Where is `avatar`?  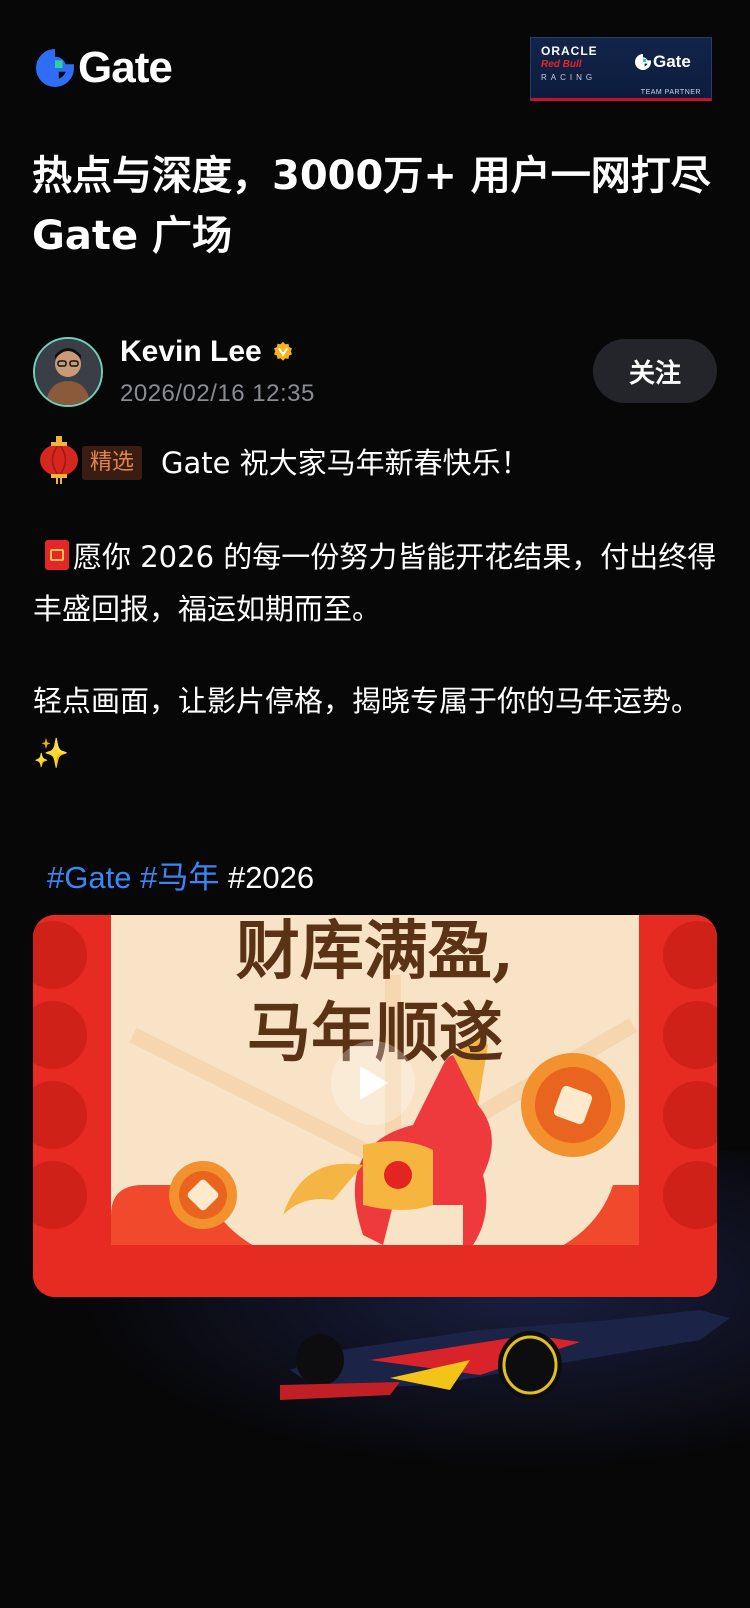 avatar is located at coordinates (68, 372).